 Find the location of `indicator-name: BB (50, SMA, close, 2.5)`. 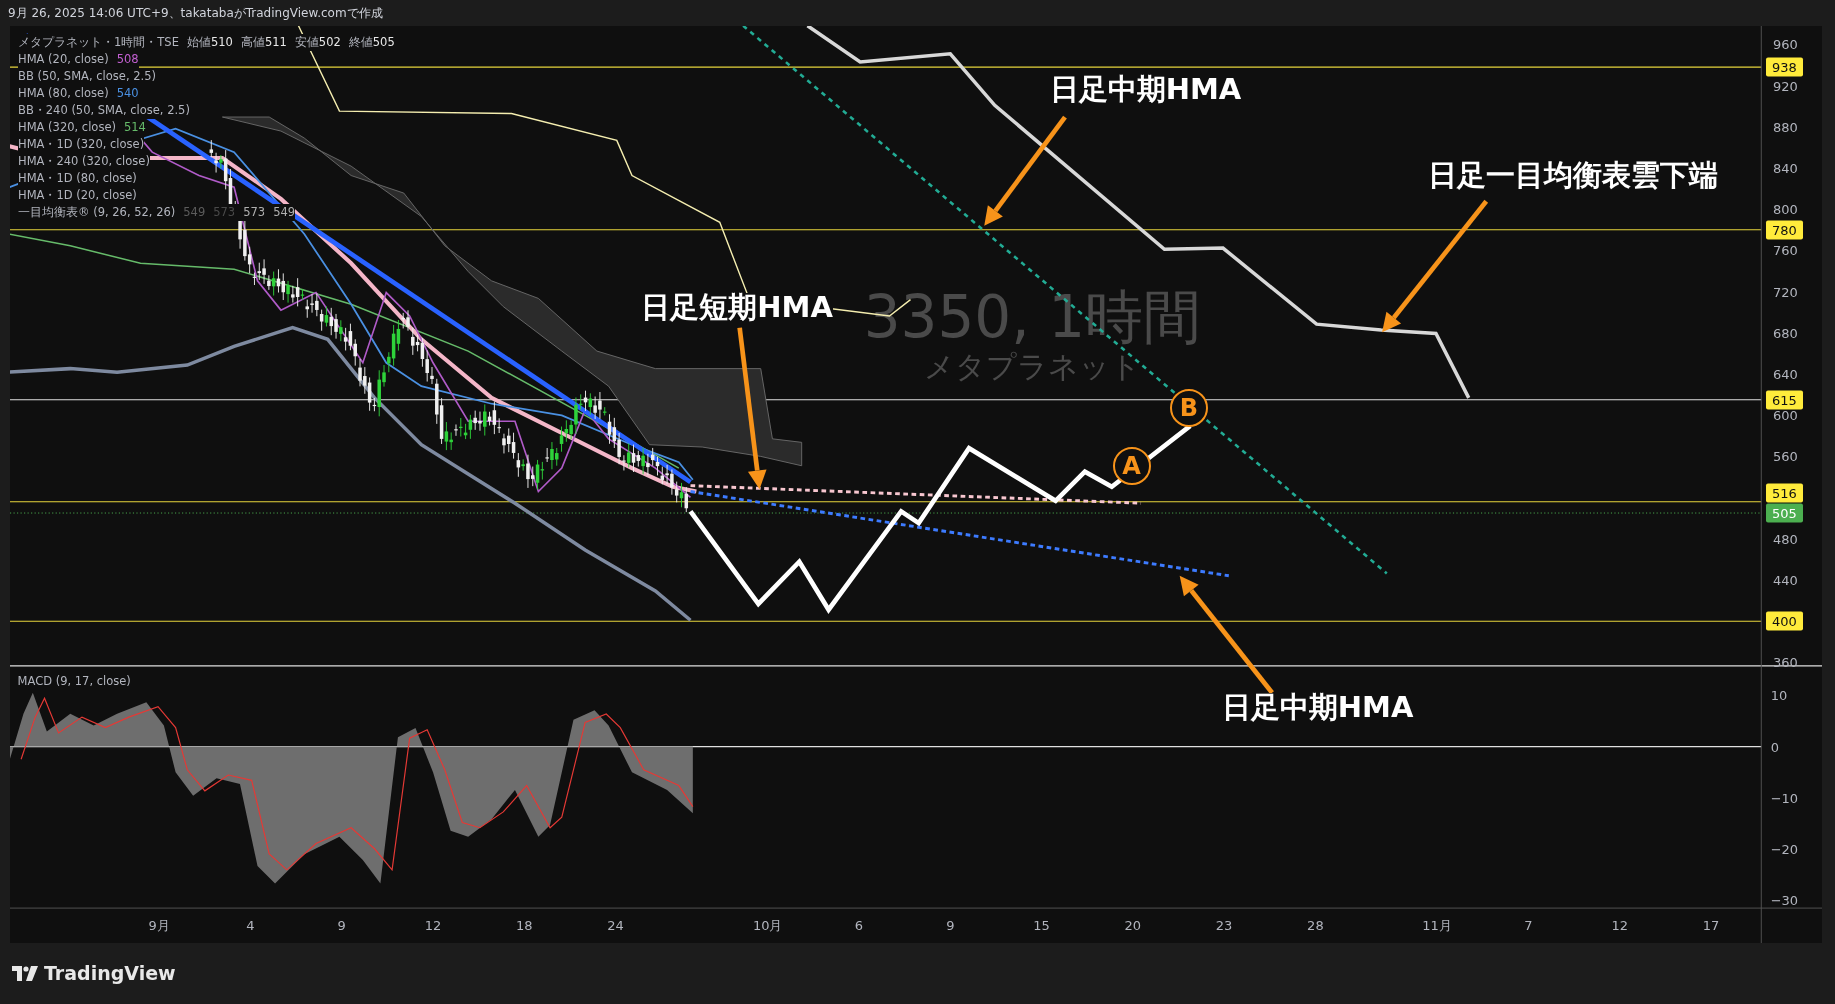

indicator-name: BB (50, SMA, close, 2.5) is located at coordinates (87, 76).